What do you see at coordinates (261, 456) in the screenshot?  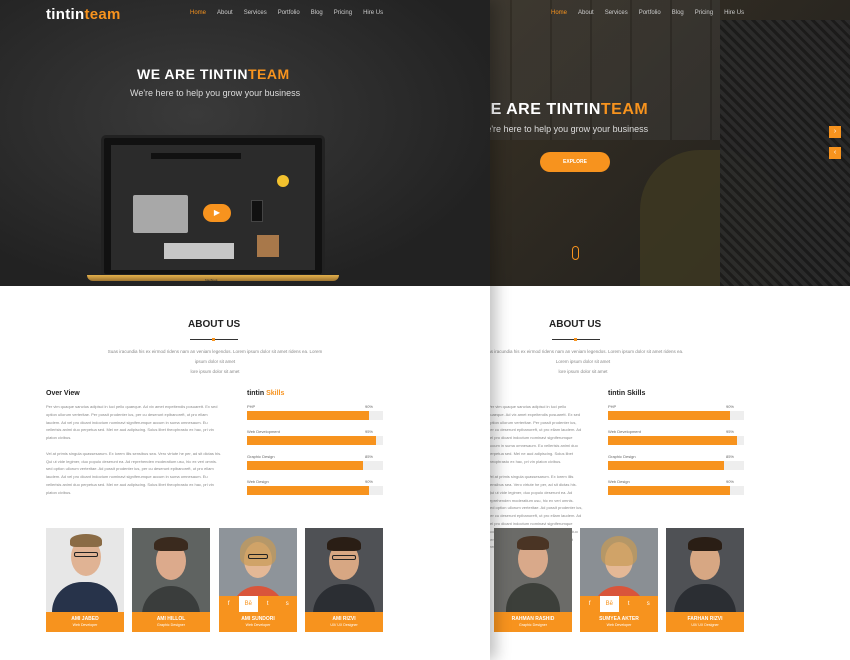 I see `skill-name: Graphic Design` at bounding box center [261, 456].